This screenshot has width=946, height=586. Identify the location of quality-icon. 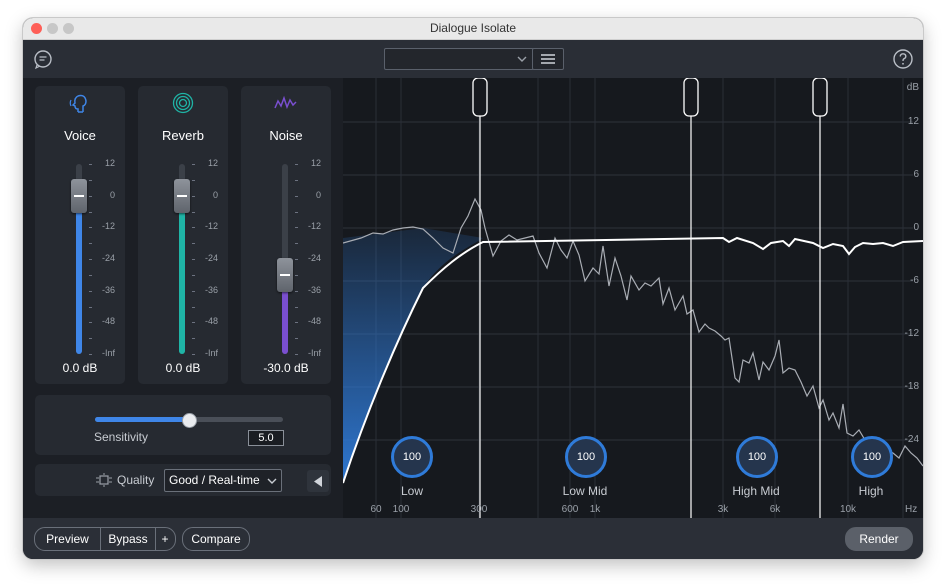
(104, 480).